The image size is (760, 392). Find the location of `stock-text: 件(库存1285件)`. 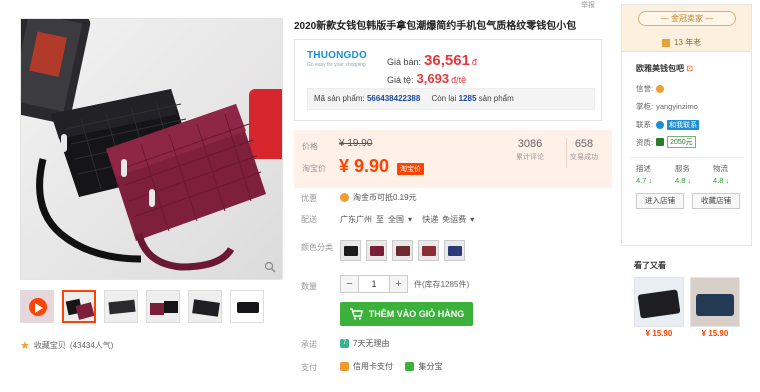

stock-text: 件(库存1285件) is located at coordinates (442, 284).